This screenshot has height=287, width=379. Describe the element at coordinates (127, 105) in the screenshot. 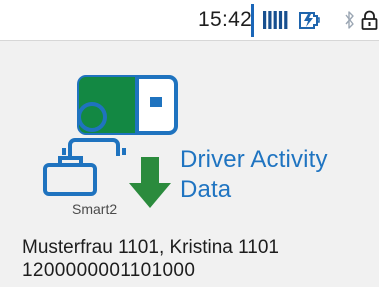

I see `driver-card-icon` at that location.